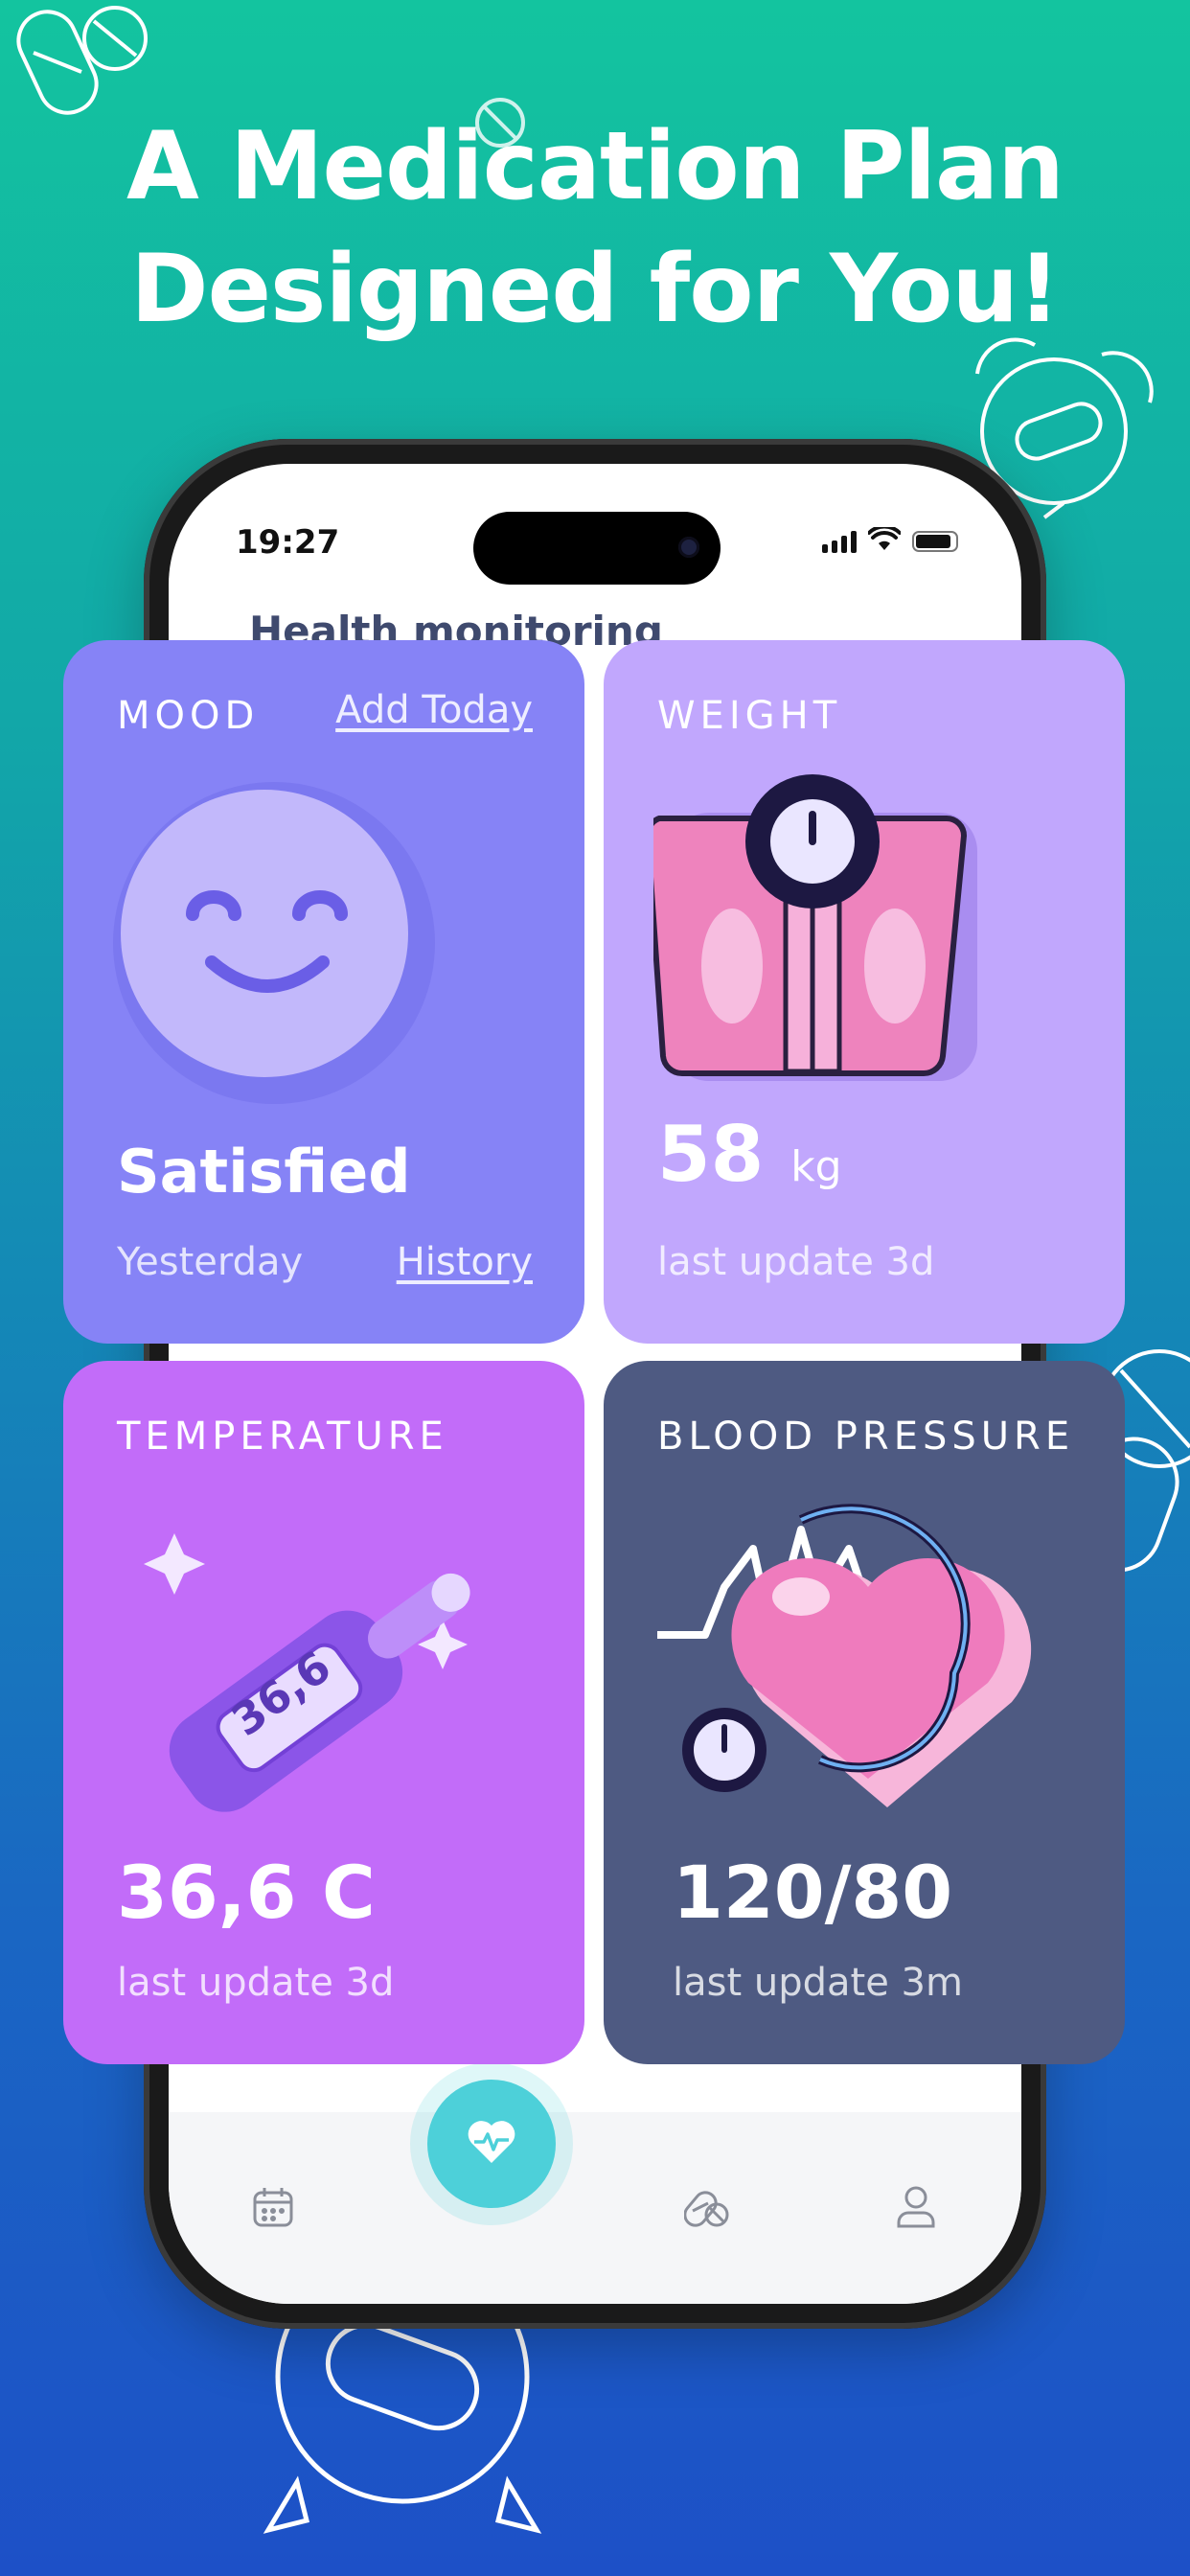 The width and height of the screenshot is (1190, 2576). I want to click on headline: A Medication Plan Designed for You!, so click(595, 228).